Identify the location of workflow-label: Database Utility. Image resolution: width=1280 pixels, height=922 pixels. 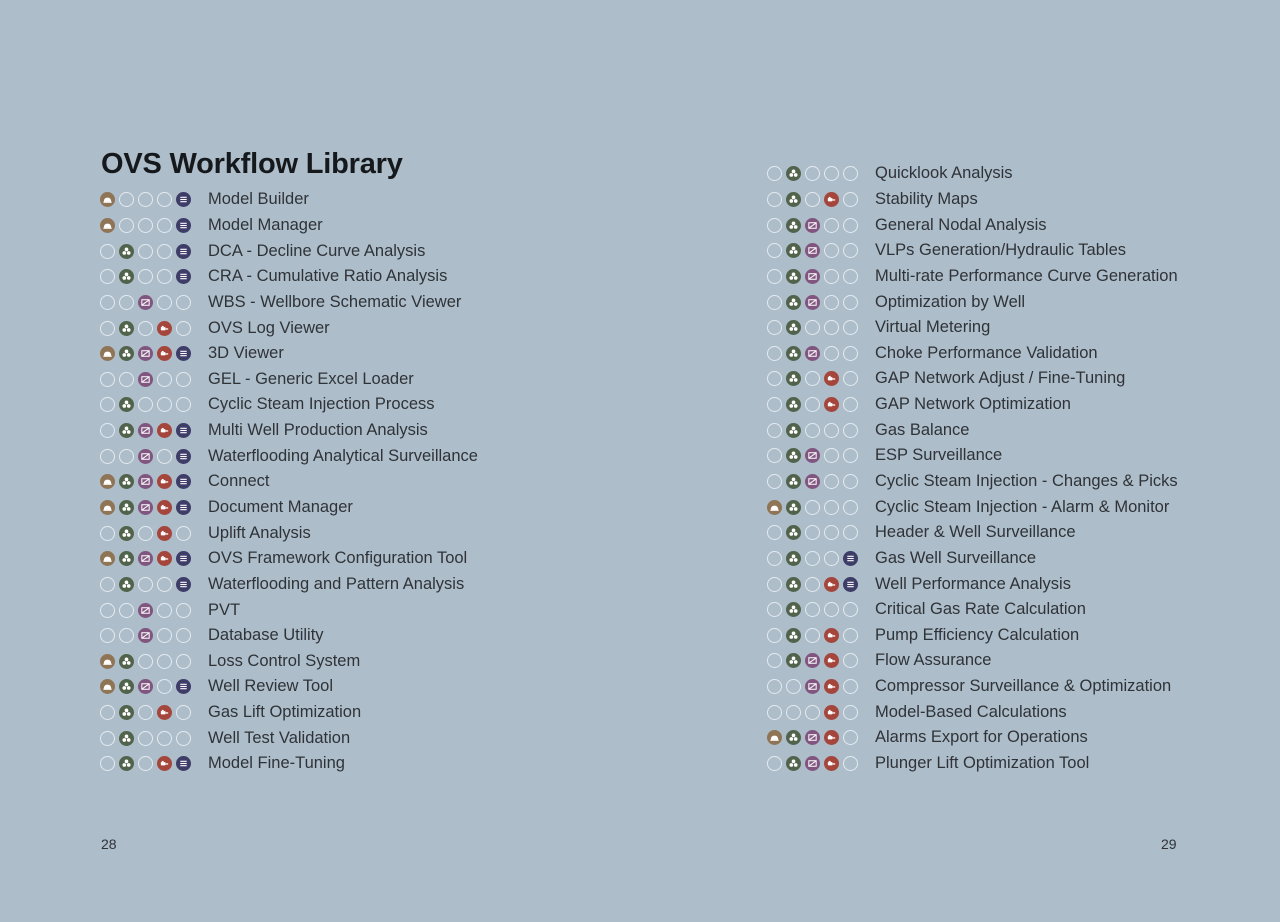
(266, 635).